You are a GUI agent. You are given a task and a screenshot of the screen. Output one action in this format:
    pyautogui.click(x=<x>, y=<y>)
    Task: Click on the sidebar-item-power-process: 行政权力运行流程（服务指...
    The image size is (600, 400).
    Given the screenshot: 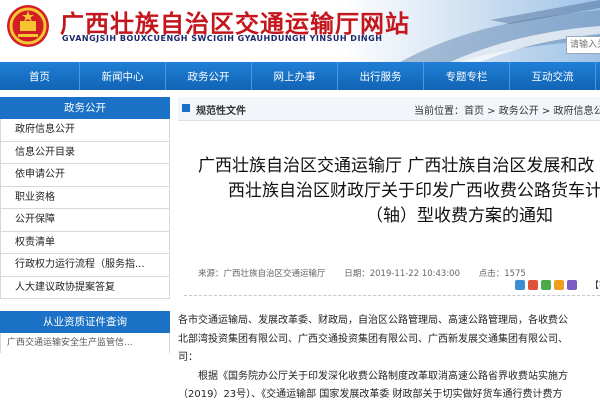 What is the action you would take?
    pyautogui.click(x=85, y=265)
    